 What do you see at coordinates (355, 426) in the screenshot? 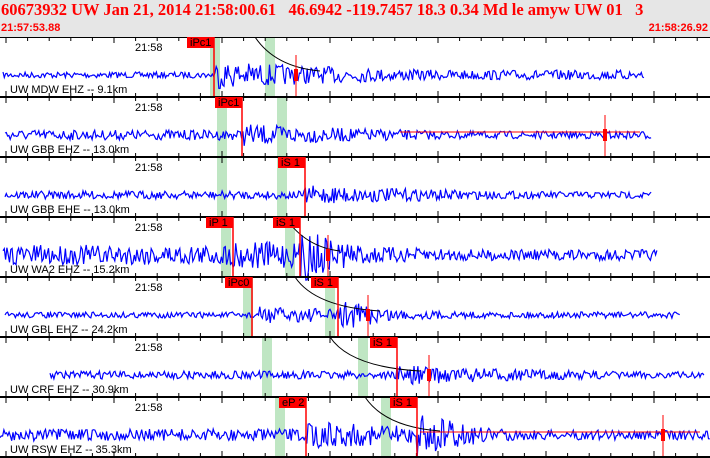
I see `trace-panel: eP 2 iS 1 21:58 UW RSW EHZ -- 35.3km` at bounding box center [355, 426].